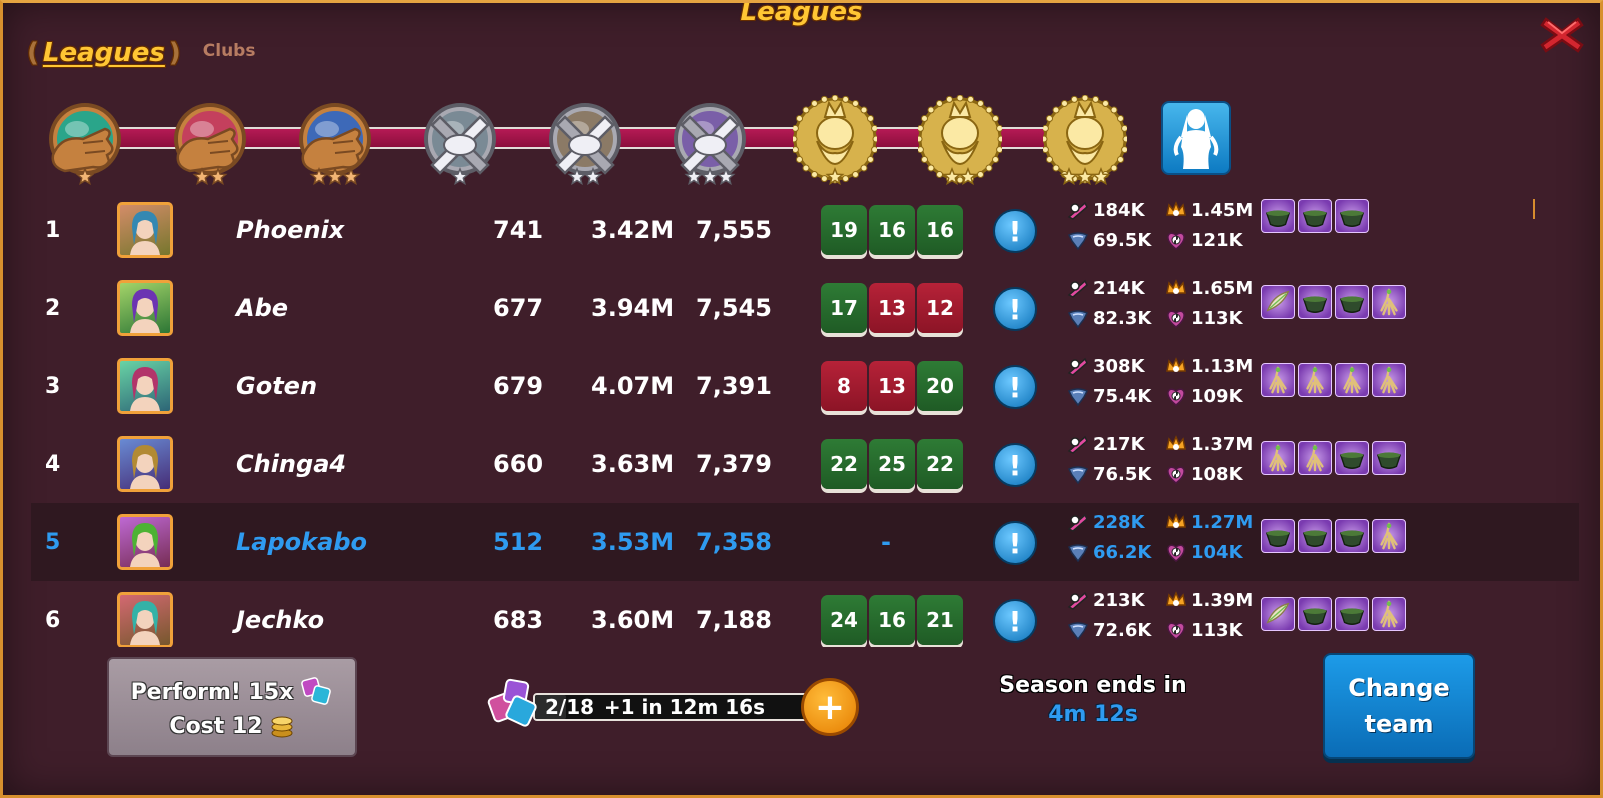 The image size is (1603, 798). What do you see at coordinates (53, 308) in the screenshot?
I see `rank-number: 2` at bounding box center [53, 308].